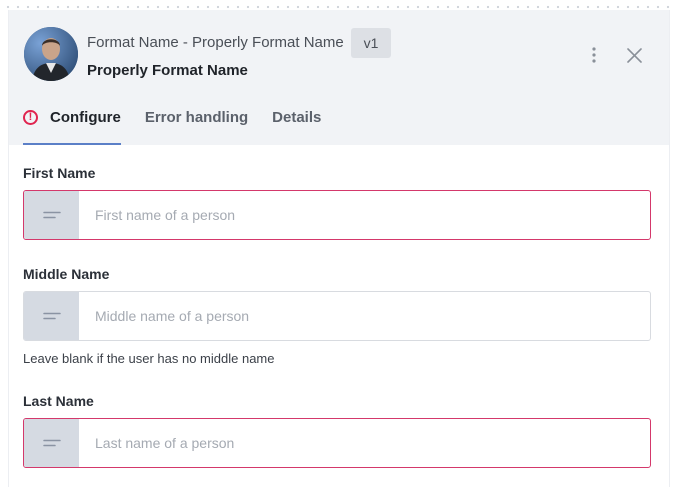 The width and height of the screenshot is (676, 487). I want to click on first-name-label: First Name, so click(59, 173).